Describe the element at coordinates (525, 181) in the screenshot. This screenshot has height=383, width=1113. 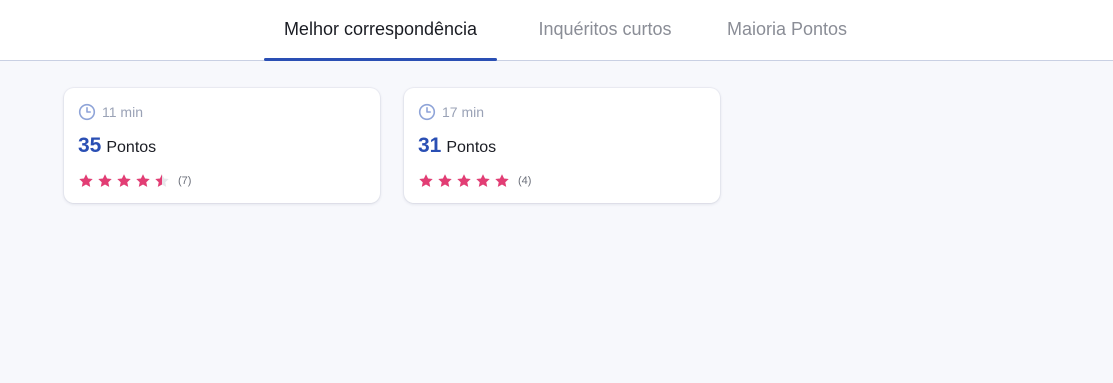
I see `rating-count: (4)` at that location.